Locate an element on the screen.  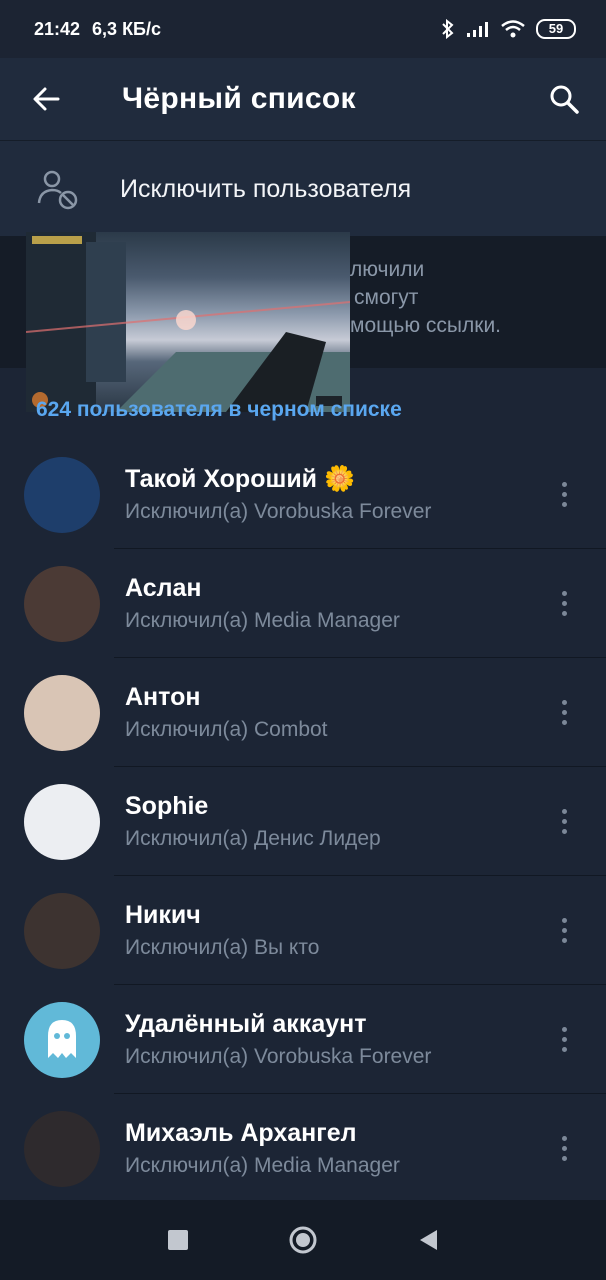
info-line: мощью ссылки. is located at coordinates (426, 325).